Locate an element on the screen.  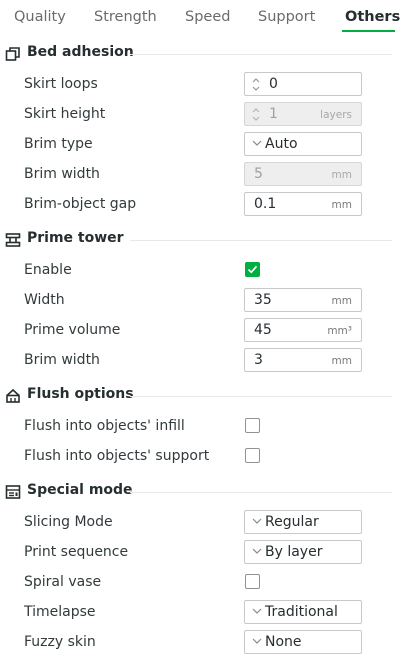
setting-fuzzy-skin: Fuzzy skin None is located at coordinates (200, 643).